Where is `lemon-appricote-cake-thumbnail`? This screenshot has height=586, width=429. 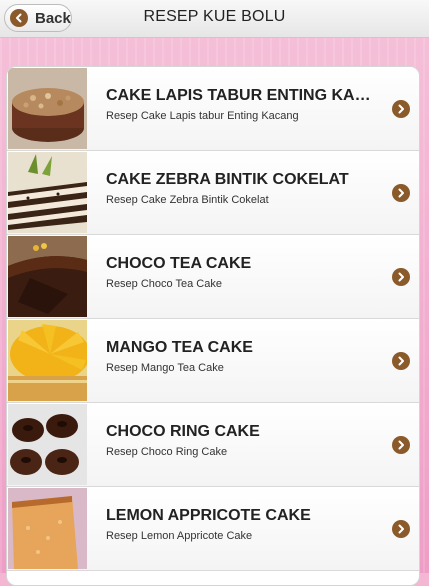 lemon-appricote-cake-thumbnail is located at coordinates (47, 528).